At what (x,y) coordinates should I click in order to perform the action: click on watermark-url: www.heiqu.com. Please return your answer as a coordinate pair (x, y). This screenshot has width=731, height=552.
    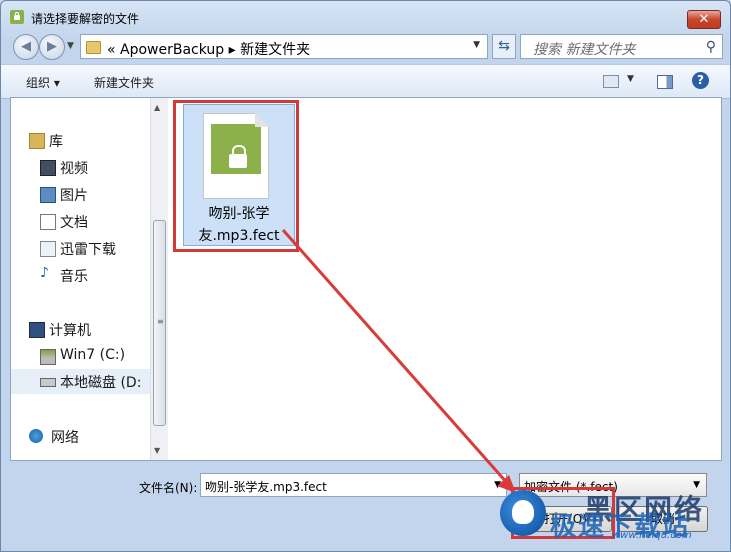
    Looking at the image, I should click on (652, 535).